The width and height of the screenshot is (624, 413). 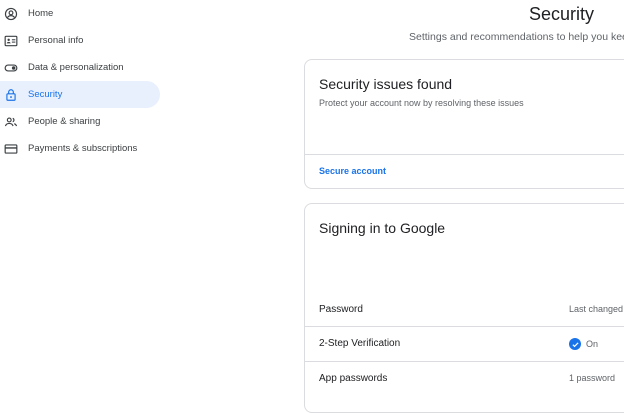 I want to click on sidebar-item-label: People & sharing, so click(x=64, y=121).